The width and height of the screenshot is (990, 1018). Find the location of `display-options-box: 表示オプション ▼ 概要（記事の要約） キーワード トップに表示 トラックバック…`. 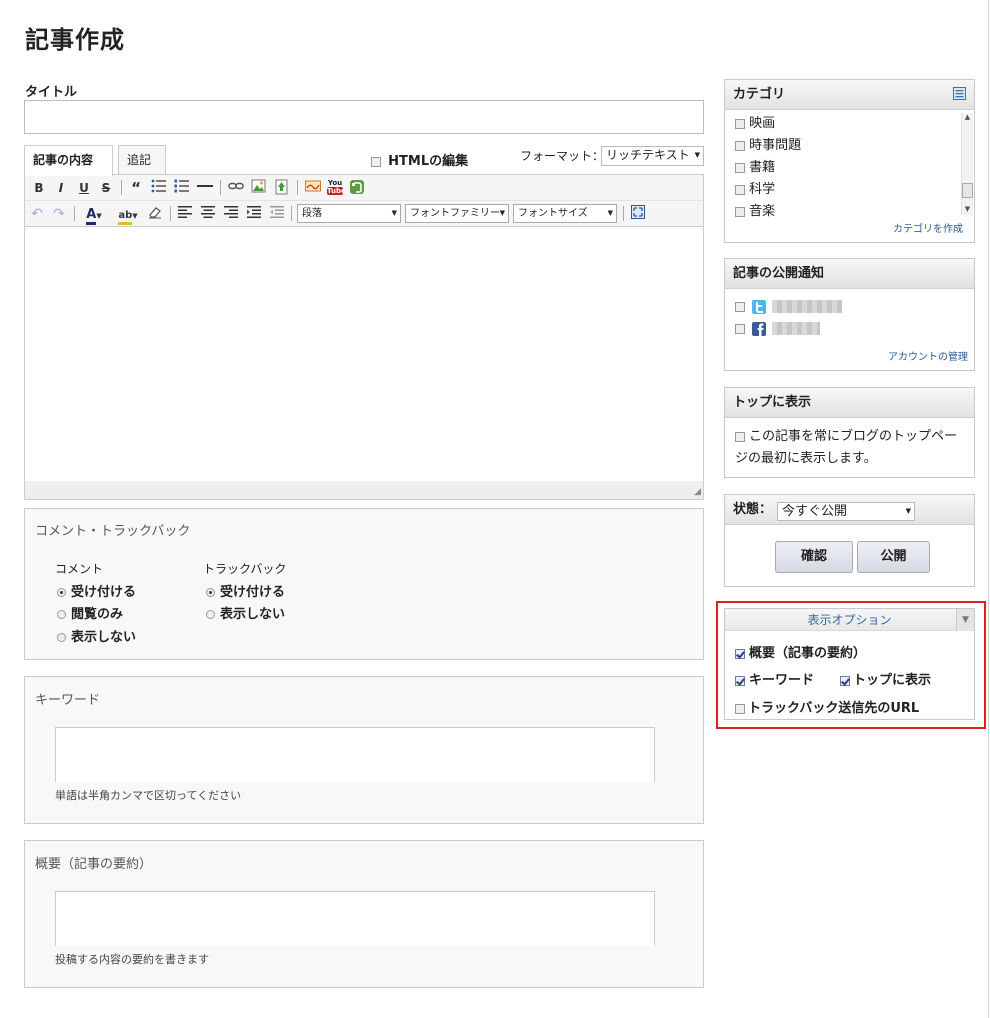

display-options-box: 表示オプション ▼ 概要（記事の要約） キーワード トップに表示 トラックバック… is located at coordinates (849, 664).